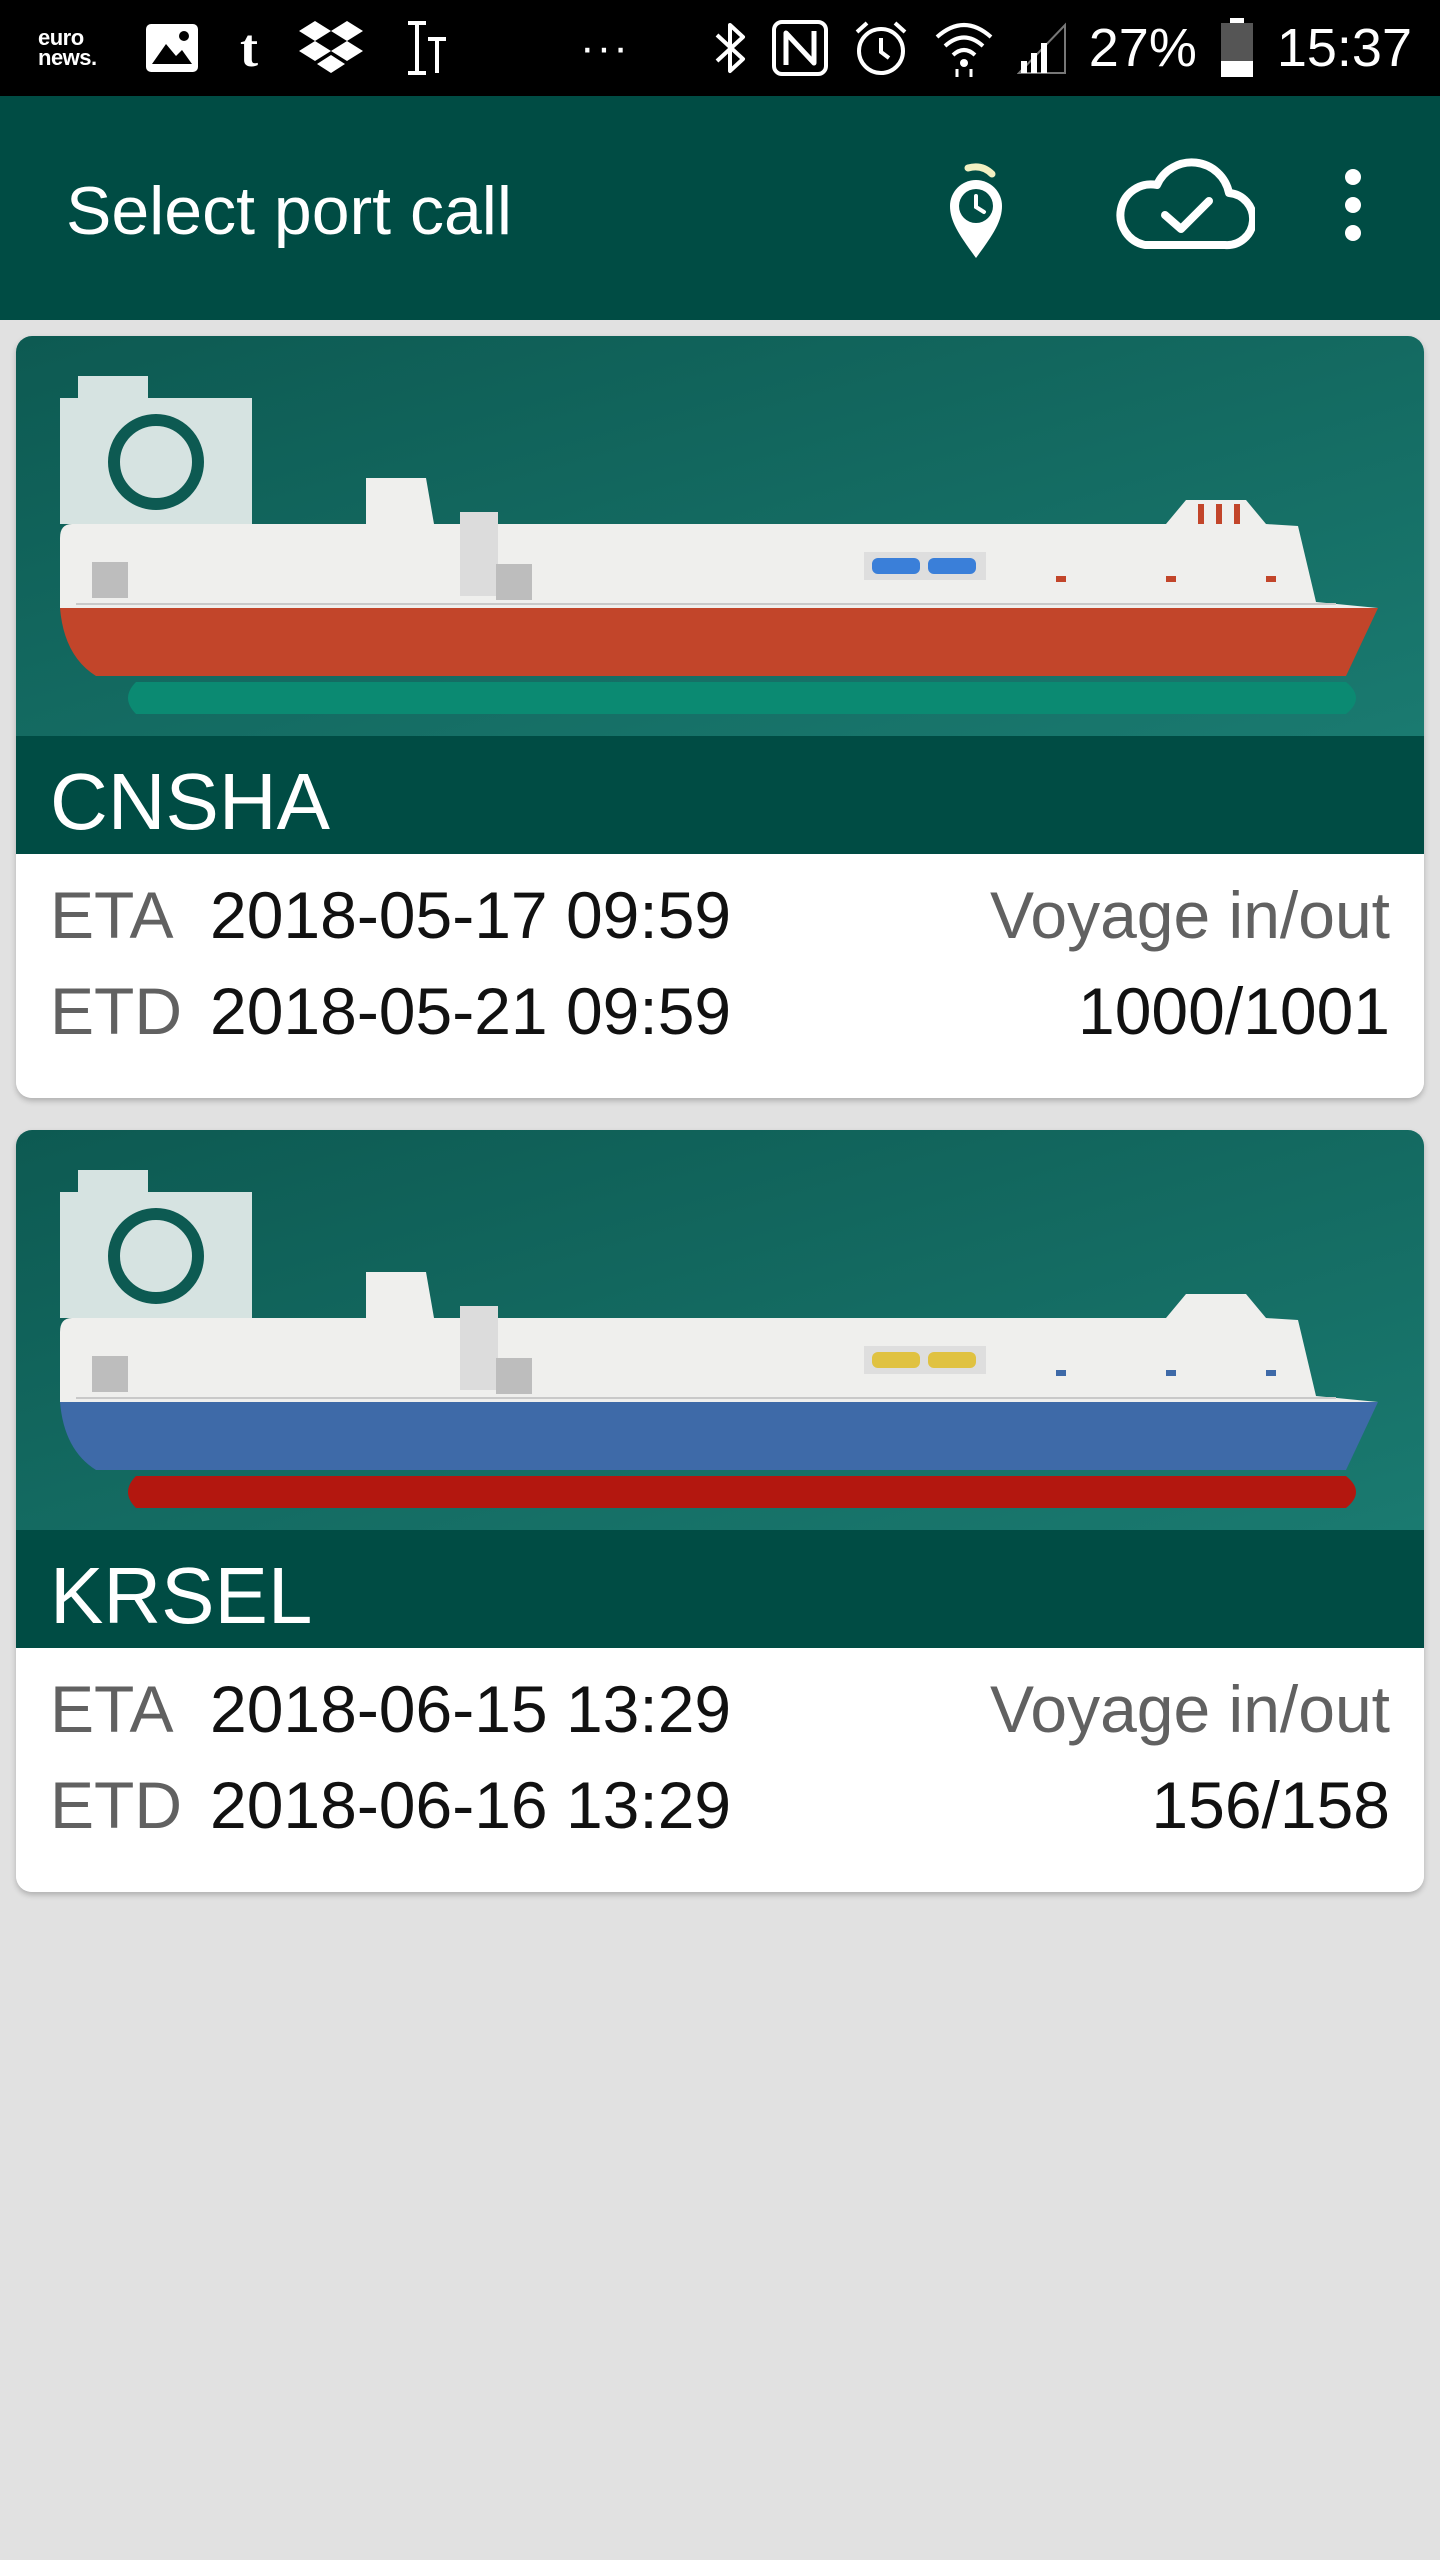  What do you see at coordinates (720, 208) in the screenshot?
I see `app-bar: Select port call` at bounding box center [720, 208].